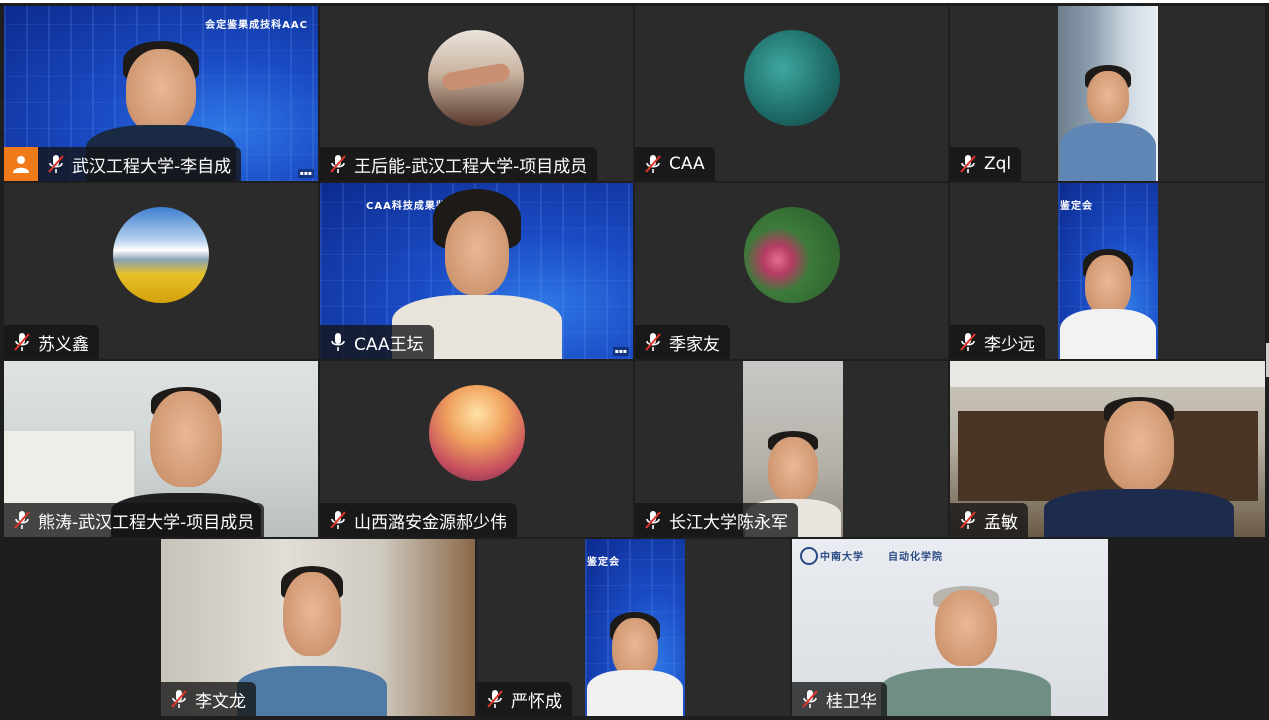 The image size is (1269, 720). Describe the element at coordinates (471, 166) in the screenshot. I see `participant-name: 王后能-武汉工程大学-项目成员` at that location.